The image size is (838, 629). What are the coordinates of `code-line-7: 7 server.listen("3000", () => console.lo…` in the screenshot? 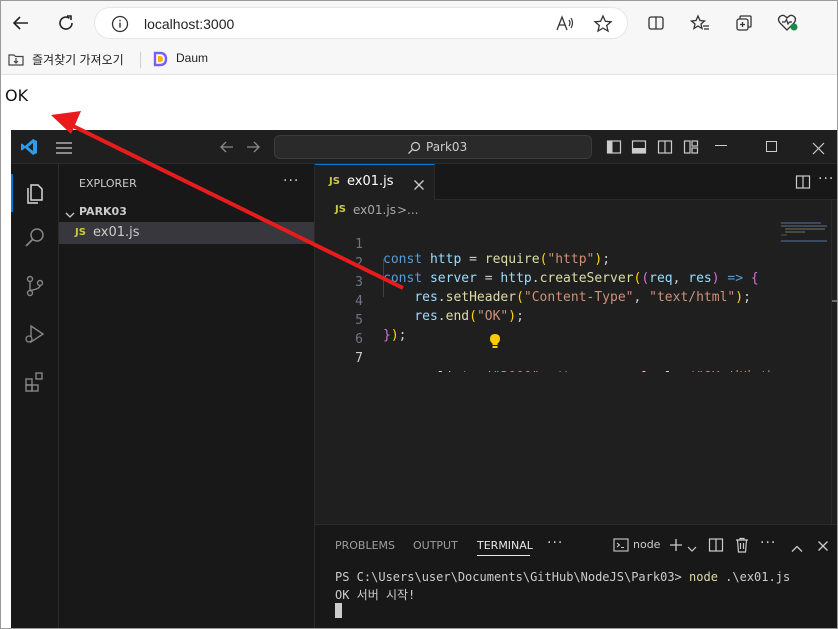 It's located at (547, 354).